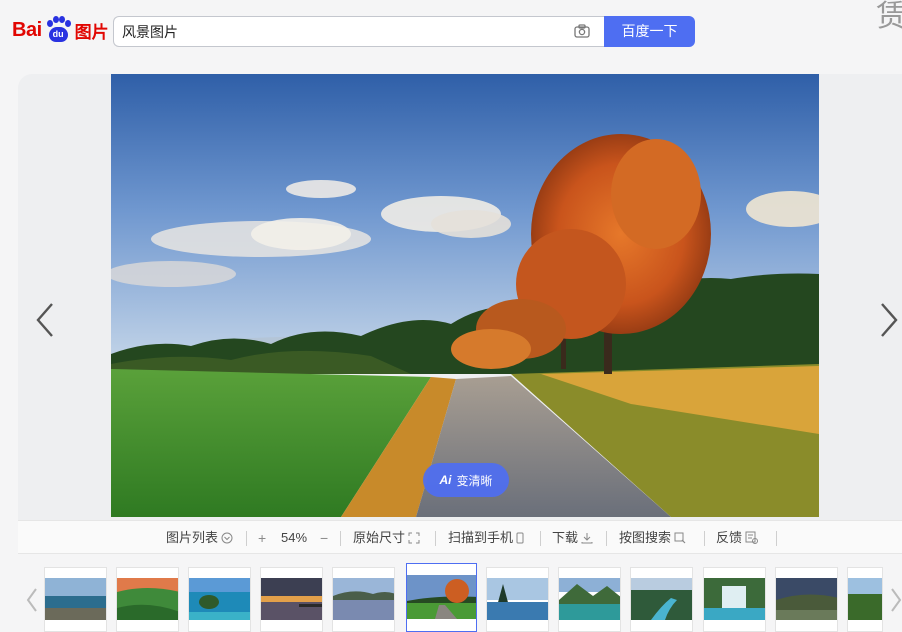 The image size is (902, 632). What do you see at coordinates (363, 599) in the screenshot?
I see `thumbnail-lake-reflection` at bounding box center [363, 599].